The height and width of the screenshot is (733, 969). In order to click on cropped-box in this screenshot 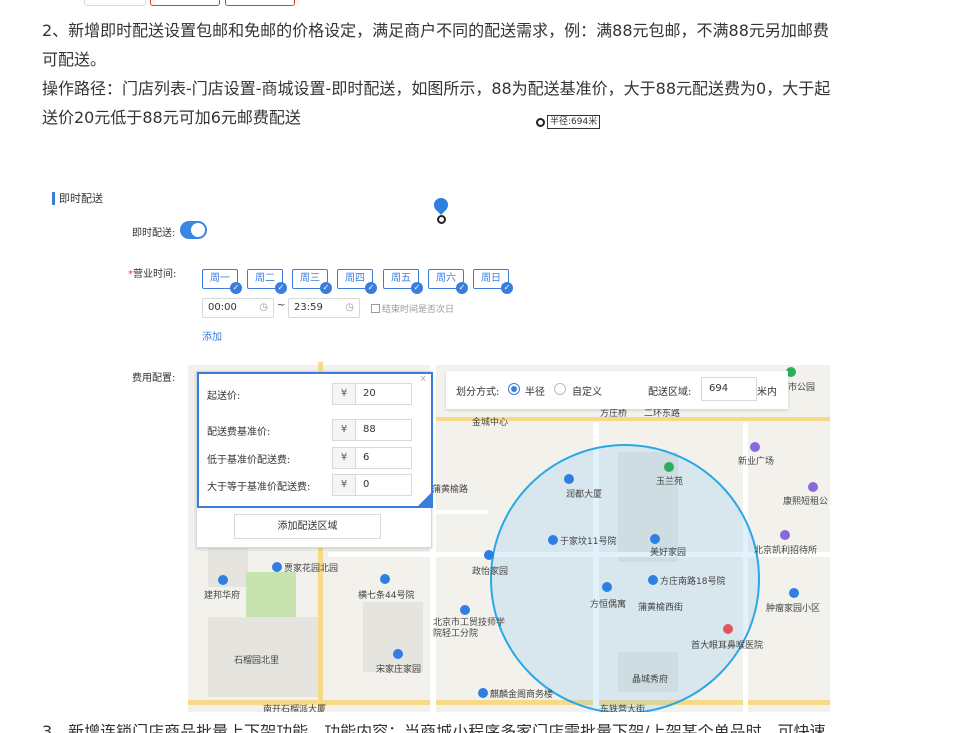, I will do `click(115, 3)`.